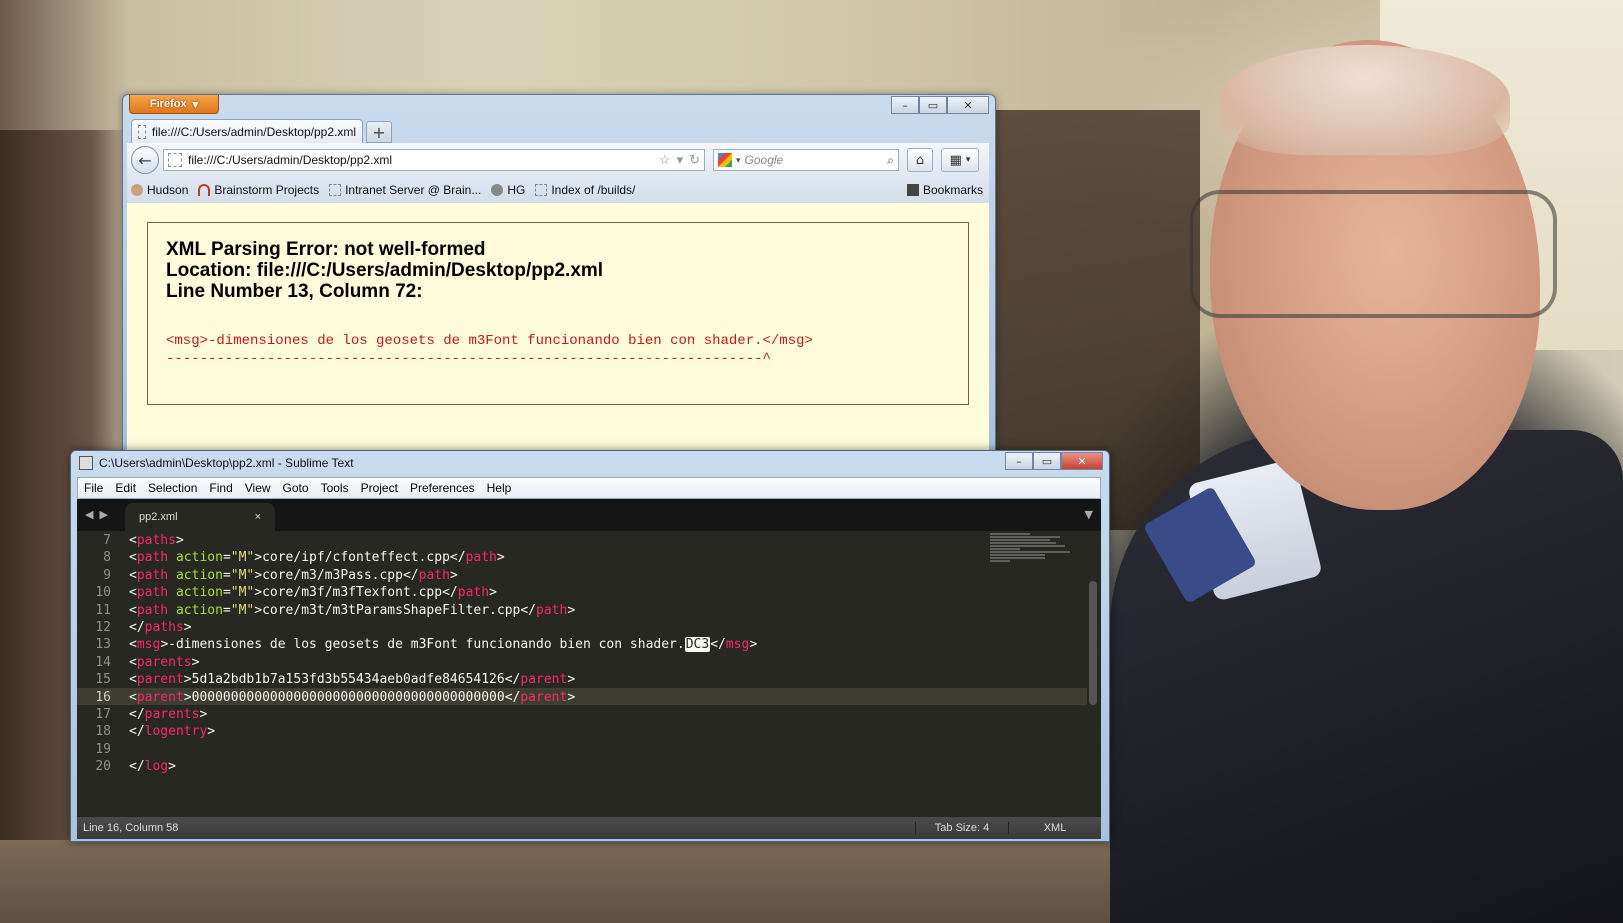 This screenshot has width=1623, height=923. I want to click on menu-selection: Selection, so click(172, 488).